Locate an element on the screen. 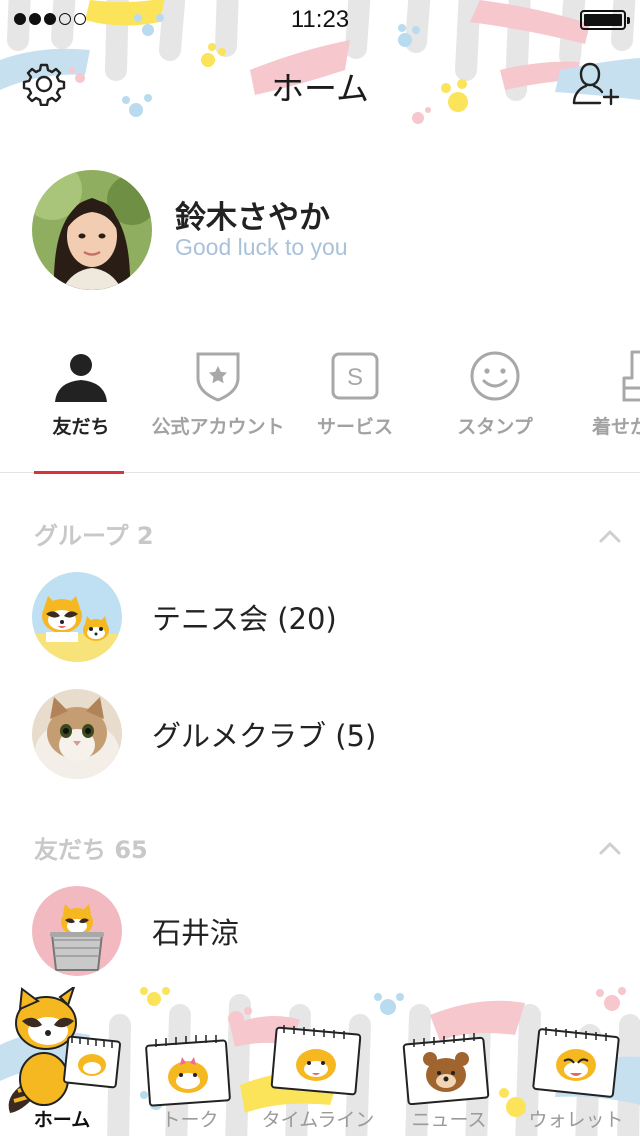 Image resolution: width=640 pixels, height=1136 pixels. list-item: テニス会 (20) is located at coordinates (320, 616).